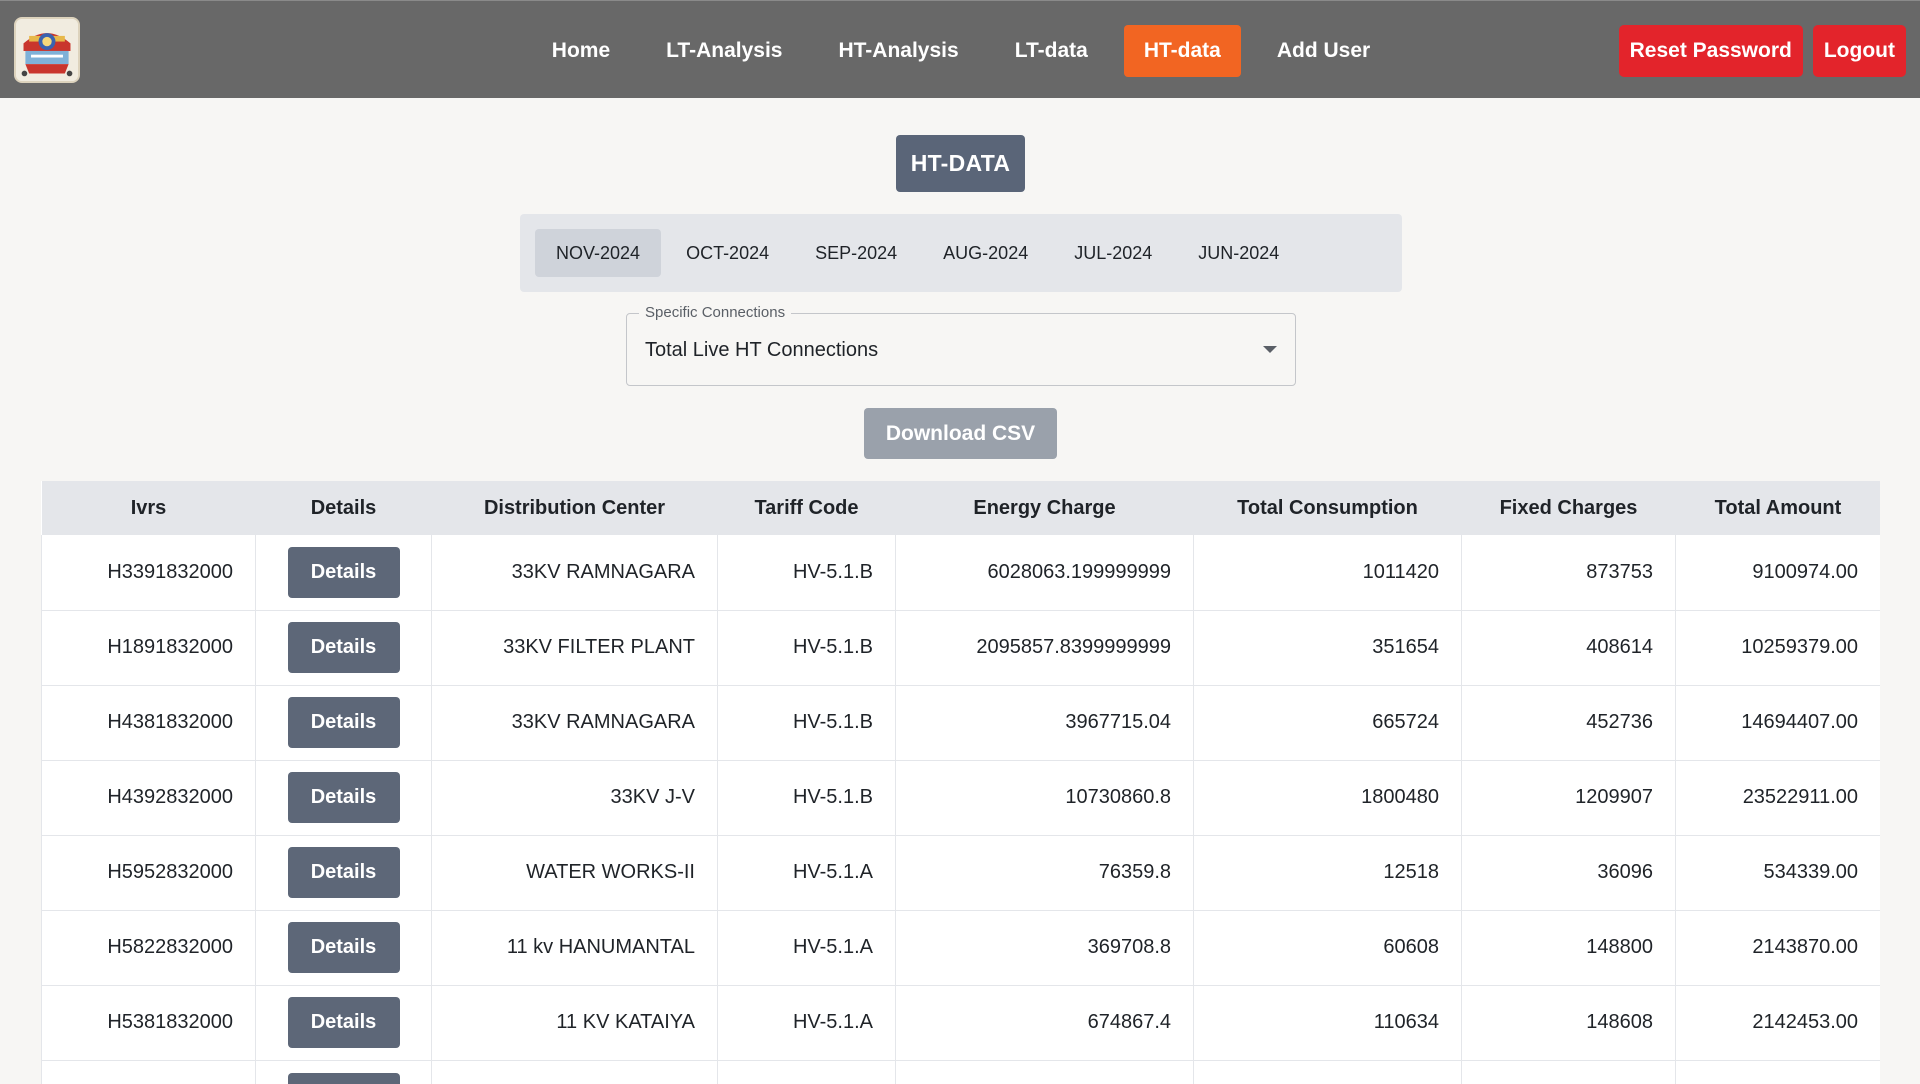  Describe the element at coordinates (856, 253) in the screenshot. I see `tab-sep-2024: SEP-2024` at that location.